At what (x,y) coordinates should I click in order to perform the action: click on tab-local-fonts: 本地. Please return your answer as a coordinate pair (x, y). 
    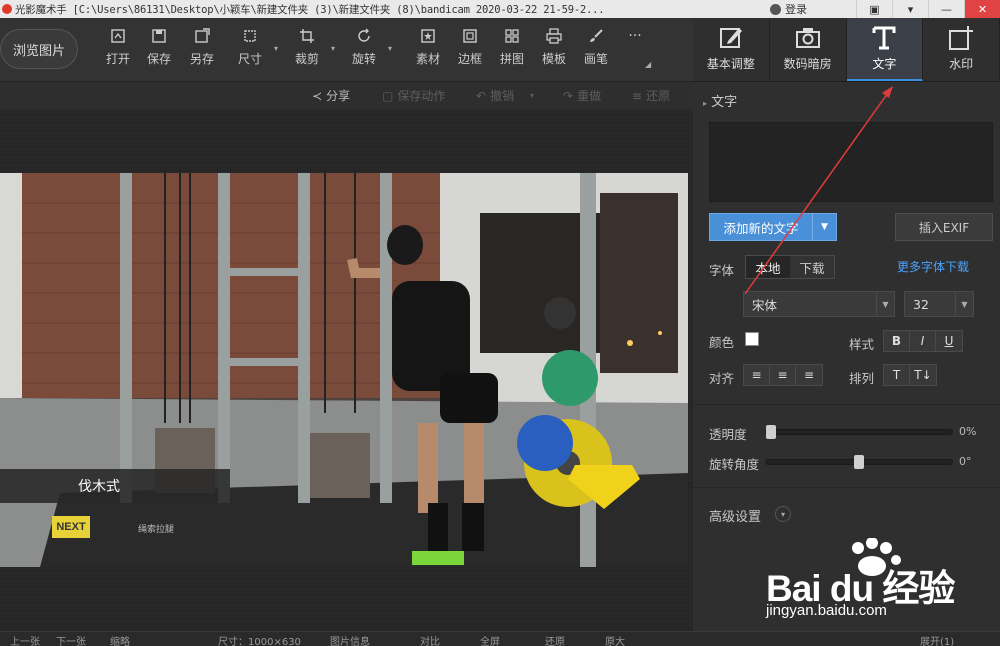
    Looking at the image, I should click on (768, 267).